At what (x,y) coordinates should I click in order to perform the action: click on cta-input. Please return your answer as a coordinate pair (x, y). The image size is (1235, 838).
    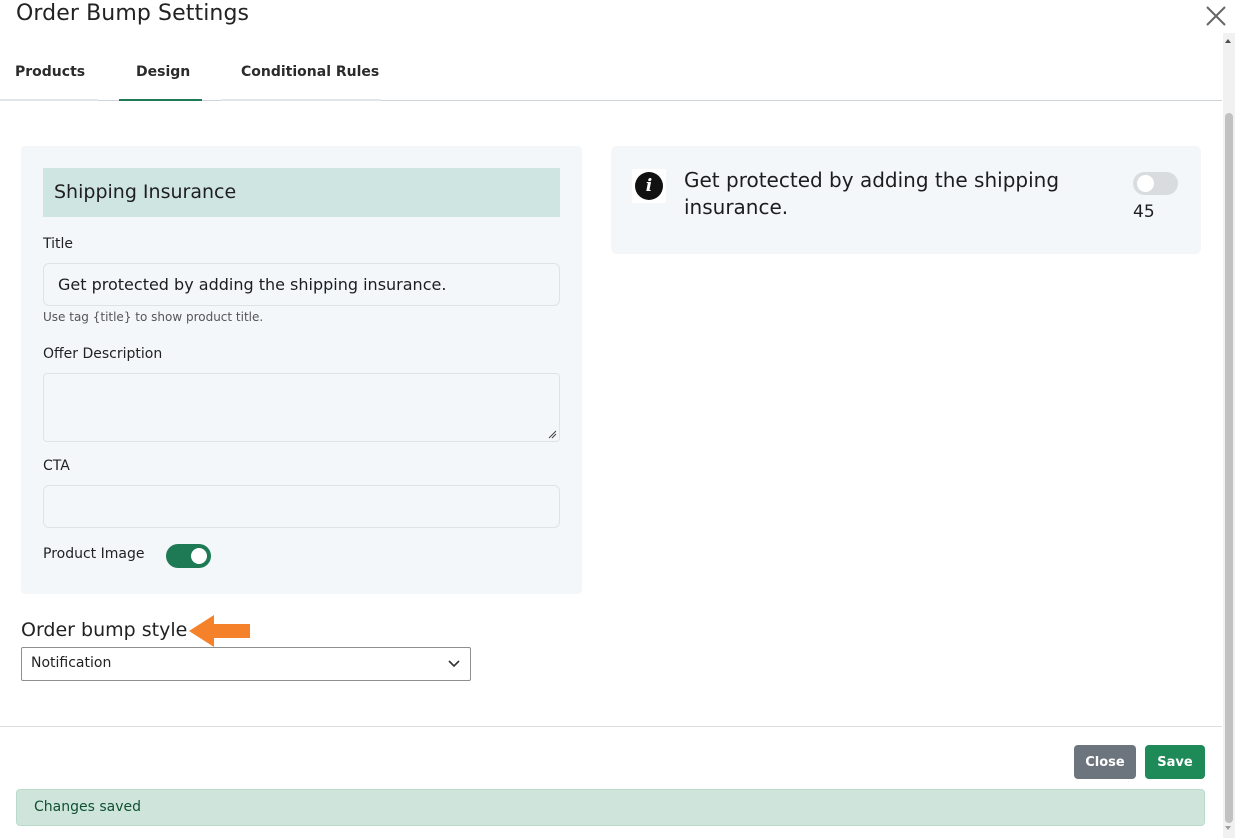
    Looking at the image, I should click on (301, 506).